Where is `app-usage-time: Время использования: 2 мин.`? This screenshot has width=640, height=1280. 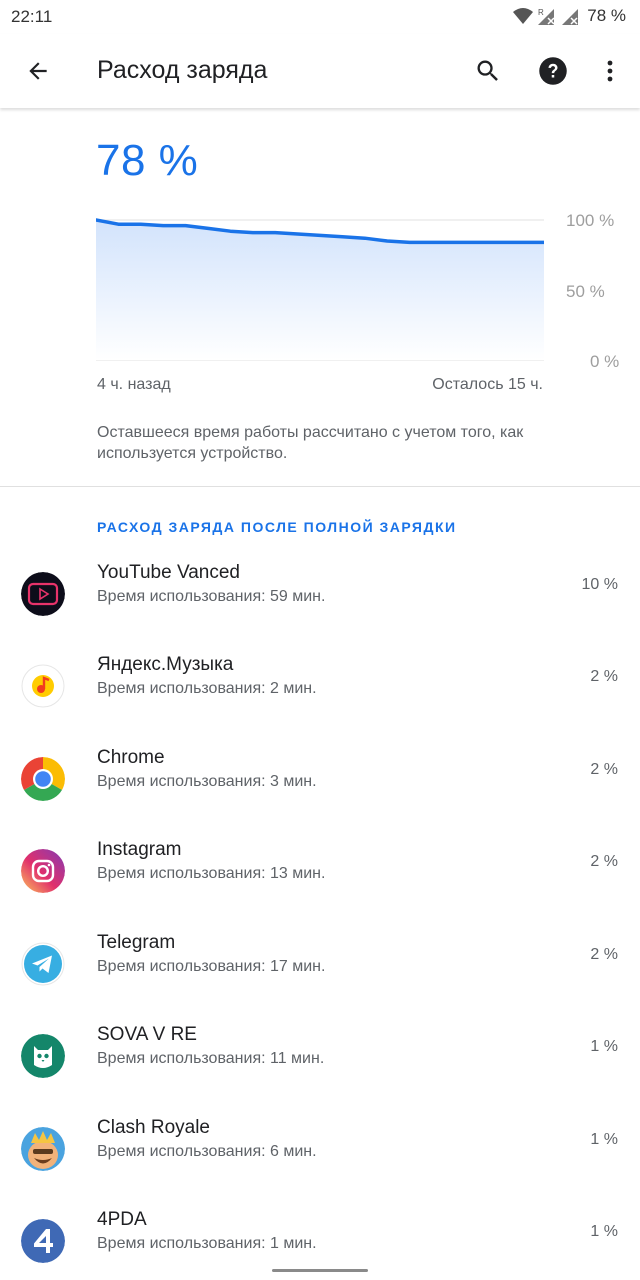 app-usage-time: Время использования: 2 мин. is located at coordinates (207, 688).